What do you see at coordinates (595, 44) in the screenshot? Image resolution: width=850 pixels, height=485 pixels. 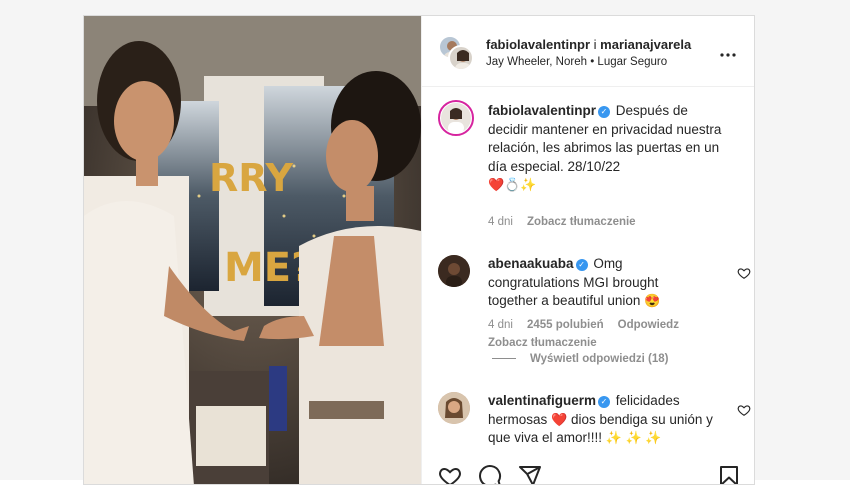 I see `username-separator: i` at bounding box center [595, 44].